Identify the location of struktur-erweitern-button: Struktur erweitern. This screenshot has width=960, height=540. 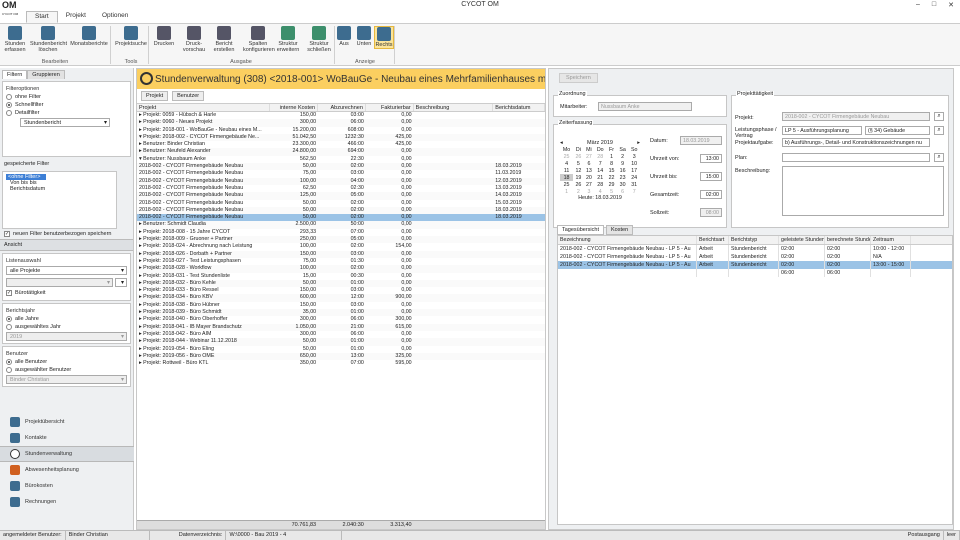
(288, 39).